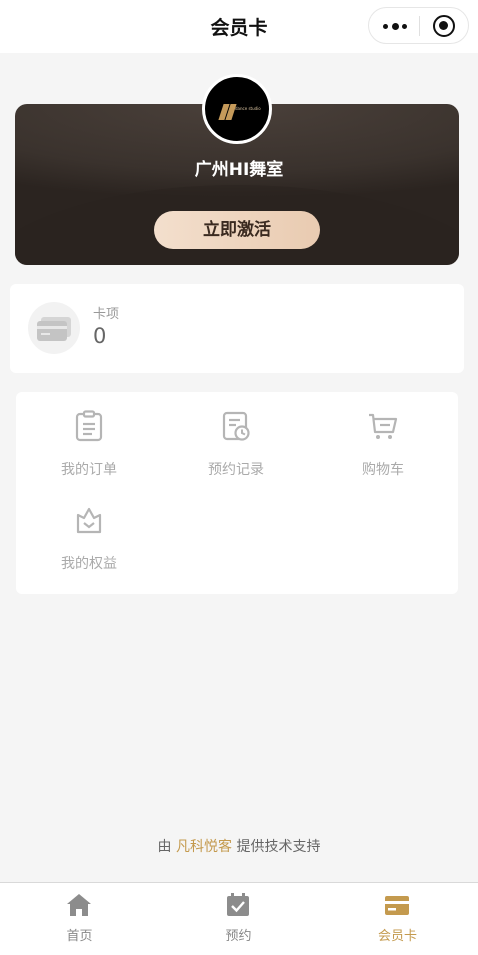  I want to click on calendar-check-icon, so click(238, 904).